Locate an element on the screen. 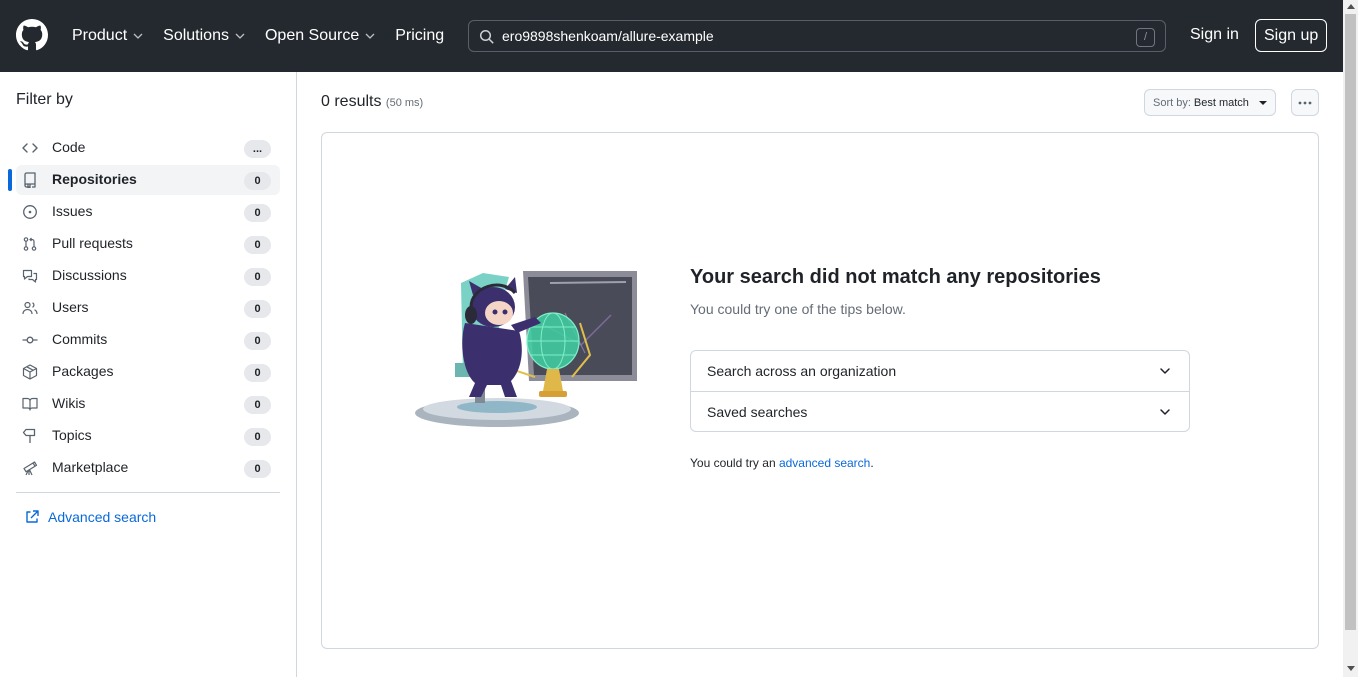 This screenshot has width=1358, height=677. sidebar-item-packages: Packages 0 is located at coordinates (148, 372).